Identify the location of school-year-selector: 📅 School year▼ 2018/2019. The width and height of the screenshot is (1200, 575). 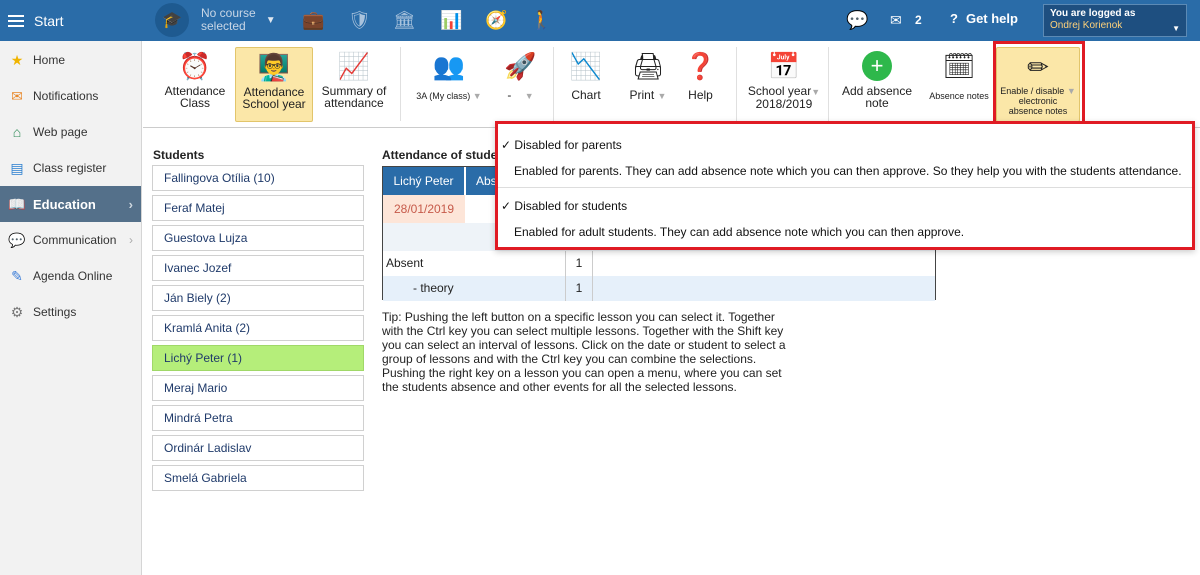
(784, 84).